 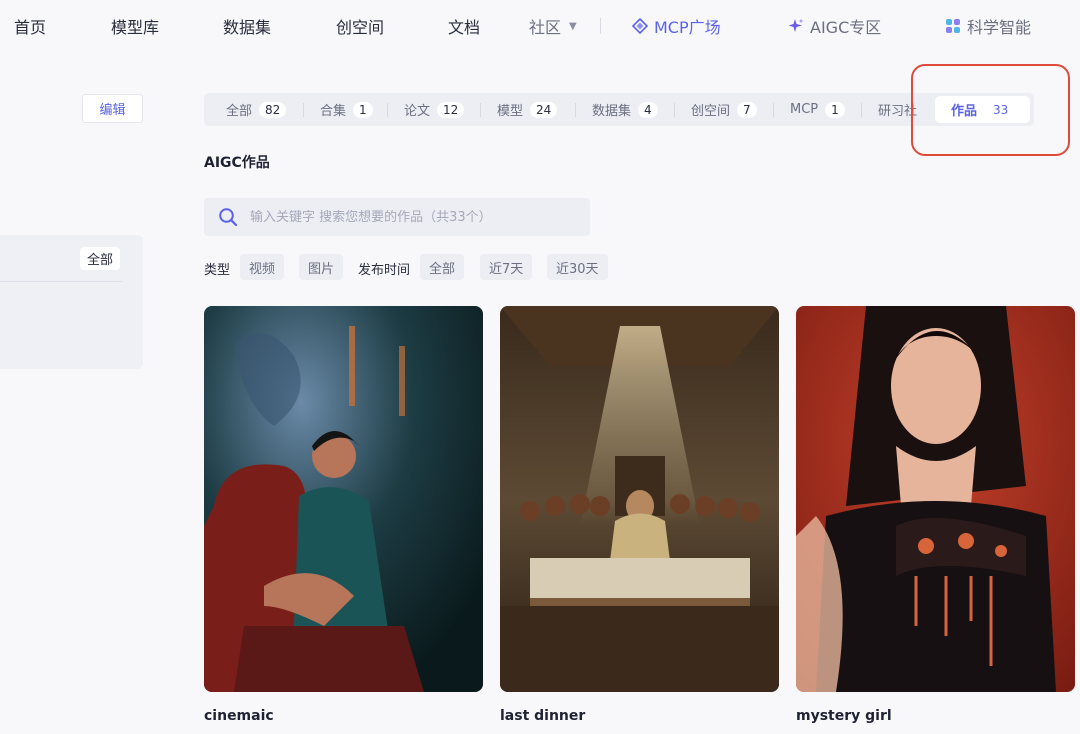 What do you see at coordinates (804, 109) in the screenshot?
I see `tab-label: MCP` at bounding box center [804, 109].